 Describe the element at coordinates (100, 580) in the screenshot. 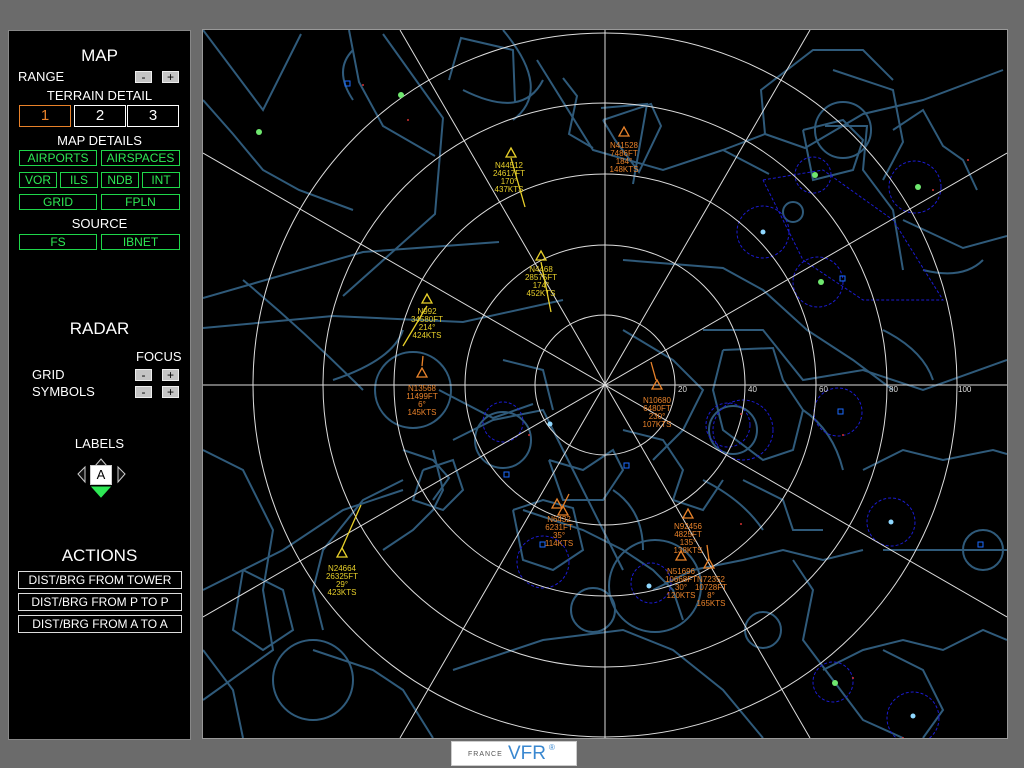

I see `dist-brg-from-tower-button: DIST/BRG FROM TOWER` at that location.